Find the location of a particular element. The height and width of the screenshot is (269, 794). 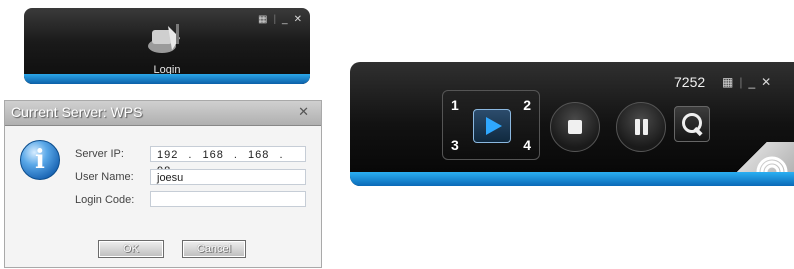

dialog-close-icon: ✕ is located at coordinates (303, 112).